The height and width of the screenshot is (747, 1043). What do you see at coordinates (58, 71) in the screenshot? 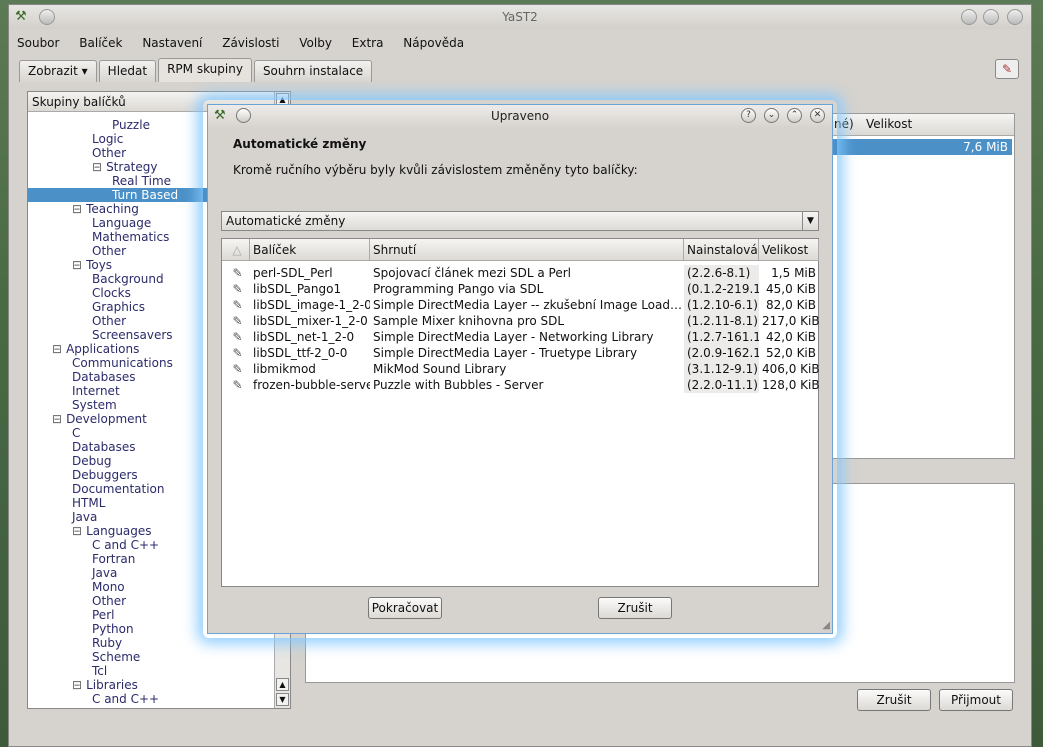
I see `view-dropdown-button: Zobrazit ▾` at bounding box center [58, 71].